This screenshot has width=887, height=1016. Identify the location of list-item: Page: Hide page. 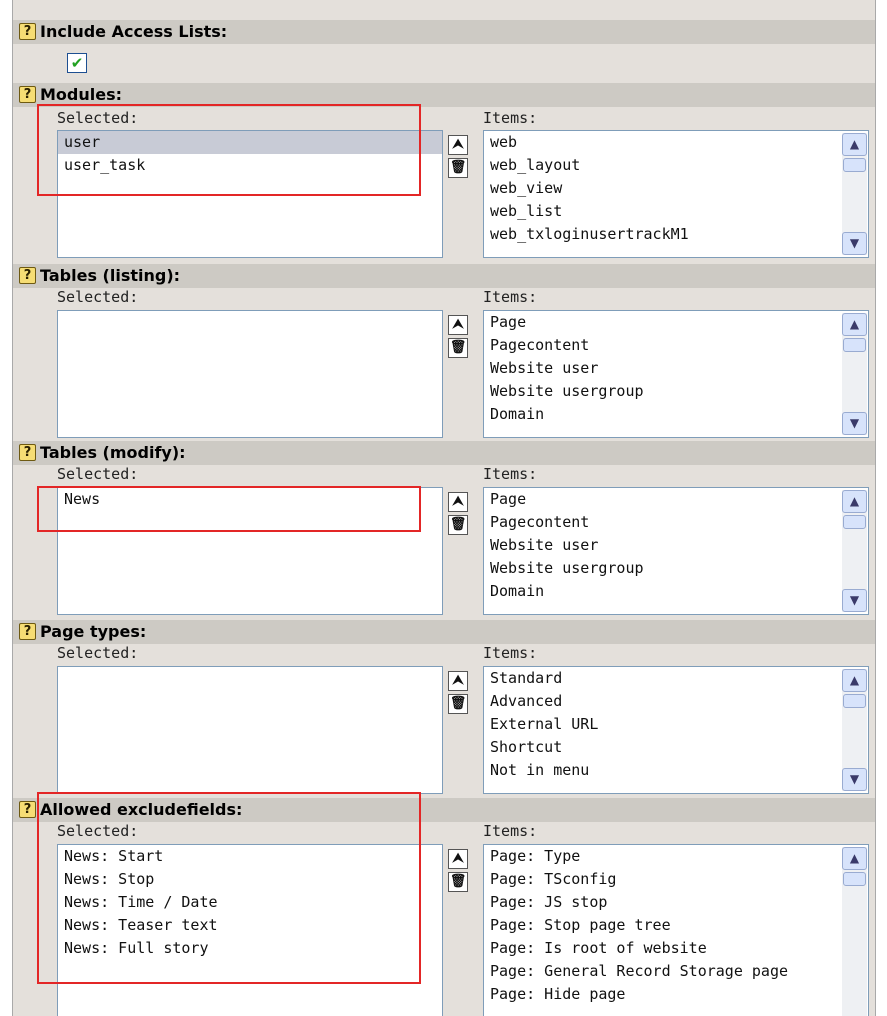
(661, 994).